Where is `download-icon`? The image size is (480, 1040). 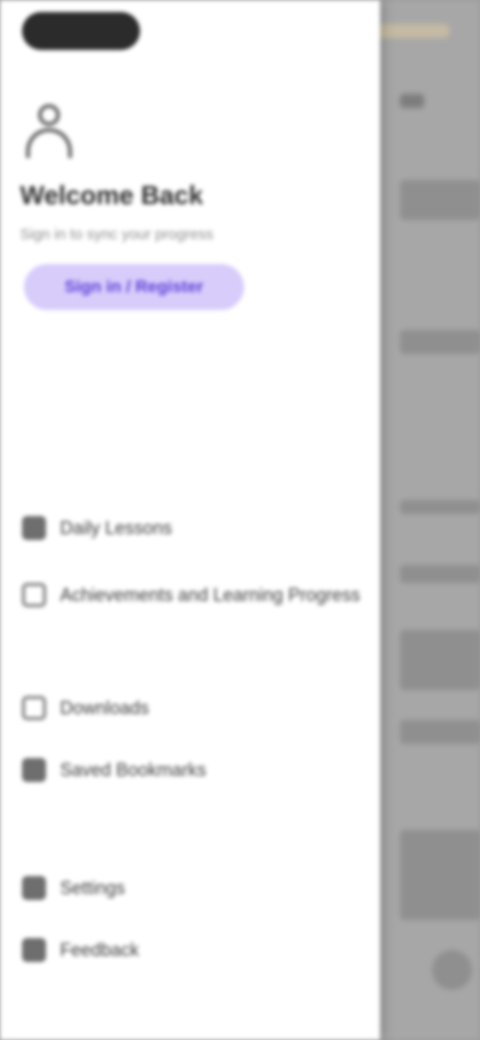 download-icon is located at coordinates (34, 708).